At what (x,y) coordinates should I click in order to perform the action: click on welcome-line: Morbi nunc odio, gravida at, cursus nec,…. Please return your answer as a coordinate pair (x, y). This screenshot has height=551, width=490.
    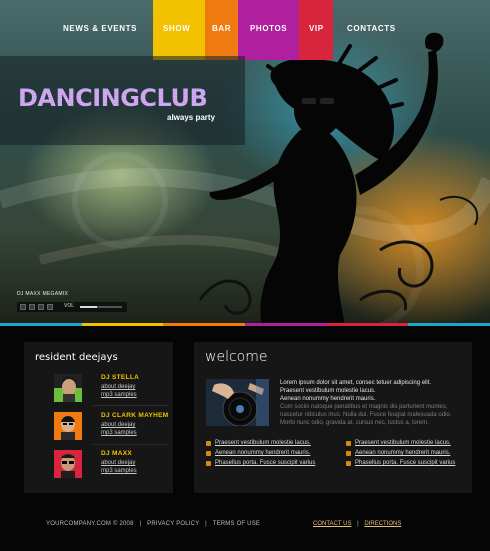
    Looking at the image, I should click on (354, 423).